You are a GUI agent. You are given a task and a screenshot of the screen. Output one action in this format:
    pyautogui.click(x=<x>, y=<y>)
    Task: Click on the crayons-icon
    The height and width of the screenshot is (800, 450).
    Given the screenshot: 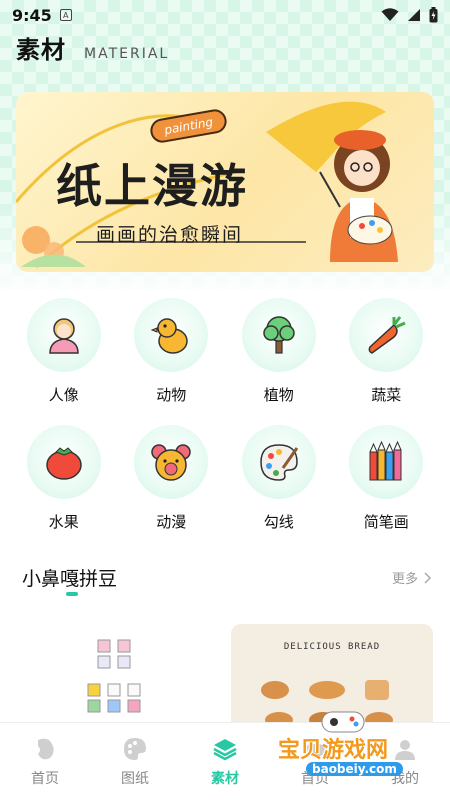 What is the action you would take?
    pyautogui.click(x=385, y=460)
    